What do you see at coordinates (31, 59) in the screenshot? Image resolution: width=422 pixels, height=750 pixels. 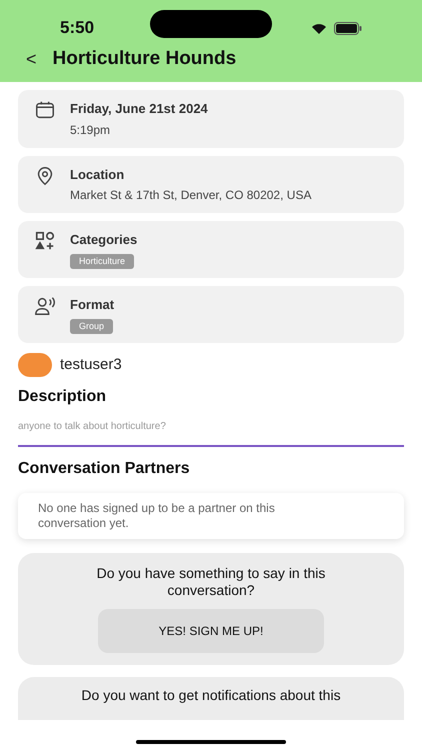 I see `back-button: <` at bounding box center [31, 59].